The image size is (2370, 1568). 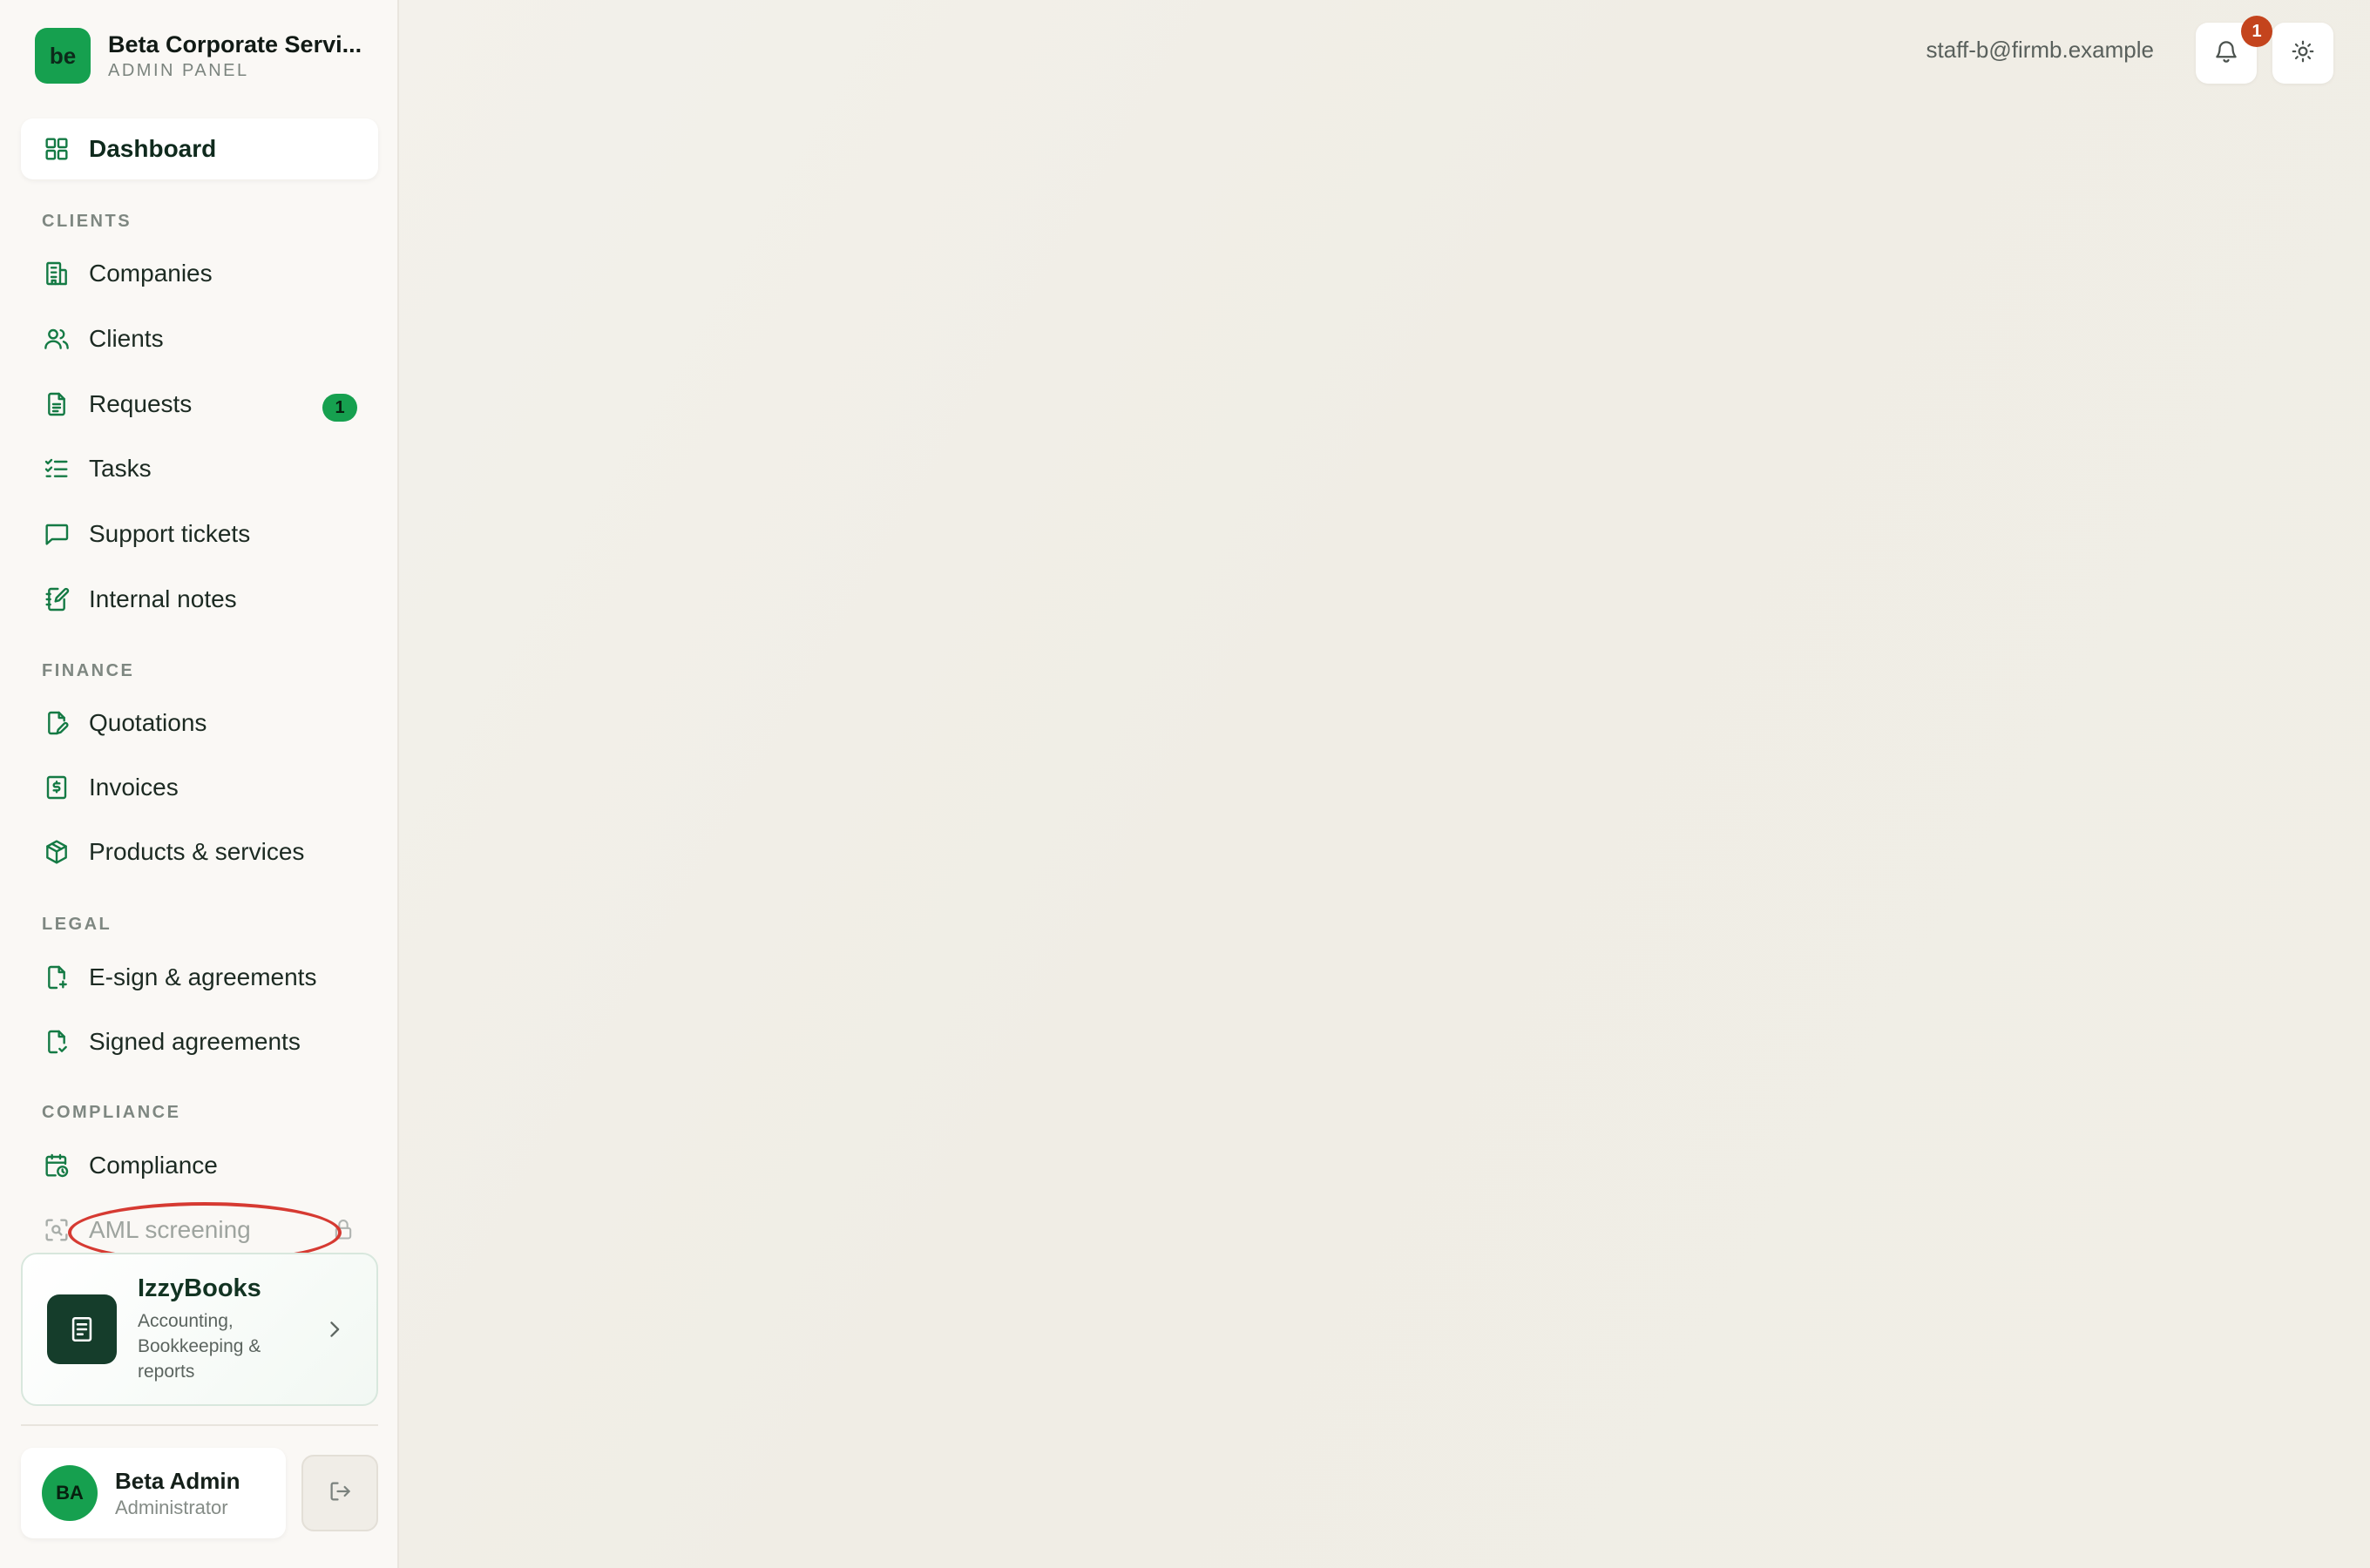 I want to click on promo-title: IzzyBooks, so click(x=199, y=1288).